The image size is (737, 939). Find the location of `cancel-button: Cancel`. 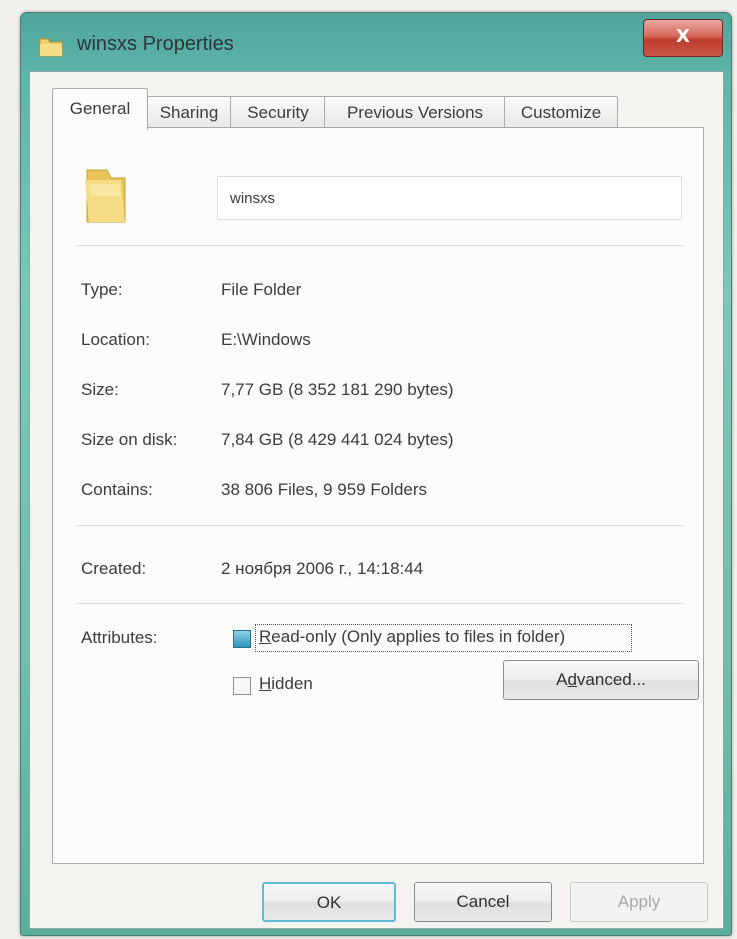

cancel-button: Cancel is located at coordinates (483, 902).